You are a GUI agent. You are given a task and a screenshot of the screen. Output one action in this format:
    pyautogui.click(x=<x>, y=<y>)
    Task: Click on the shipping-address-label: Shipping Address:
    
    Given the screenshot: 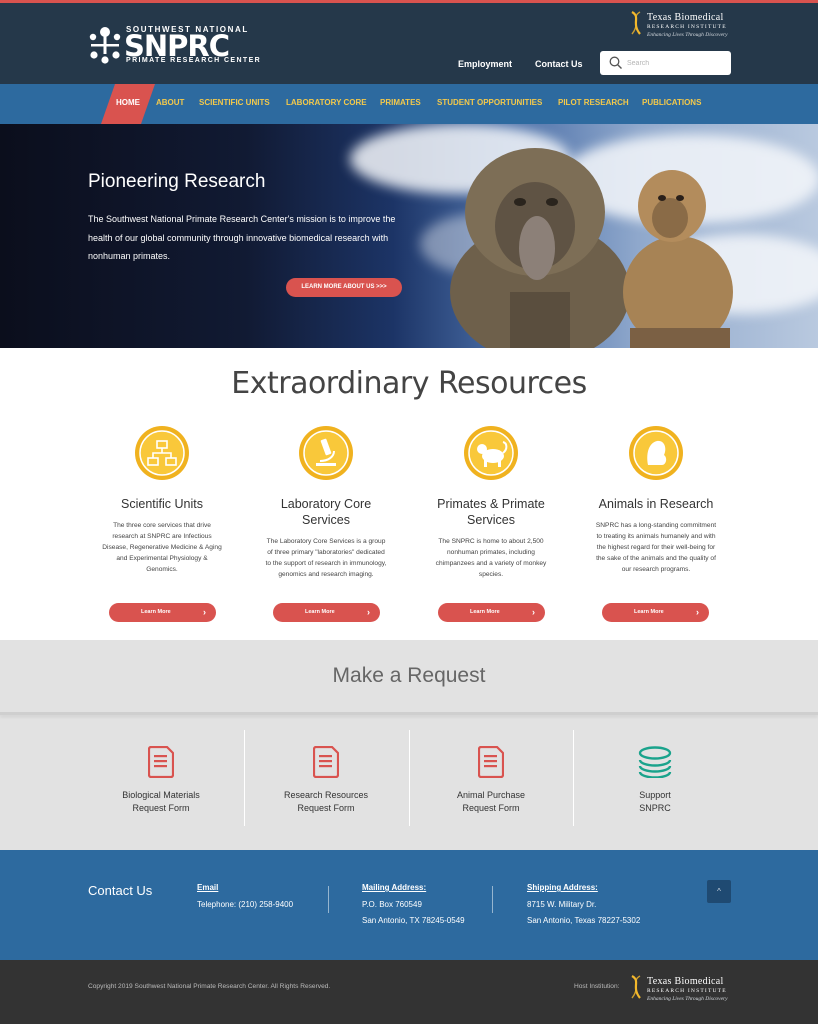 What is the action you would take?
    pyautogui.click(x=562, y=887)
    